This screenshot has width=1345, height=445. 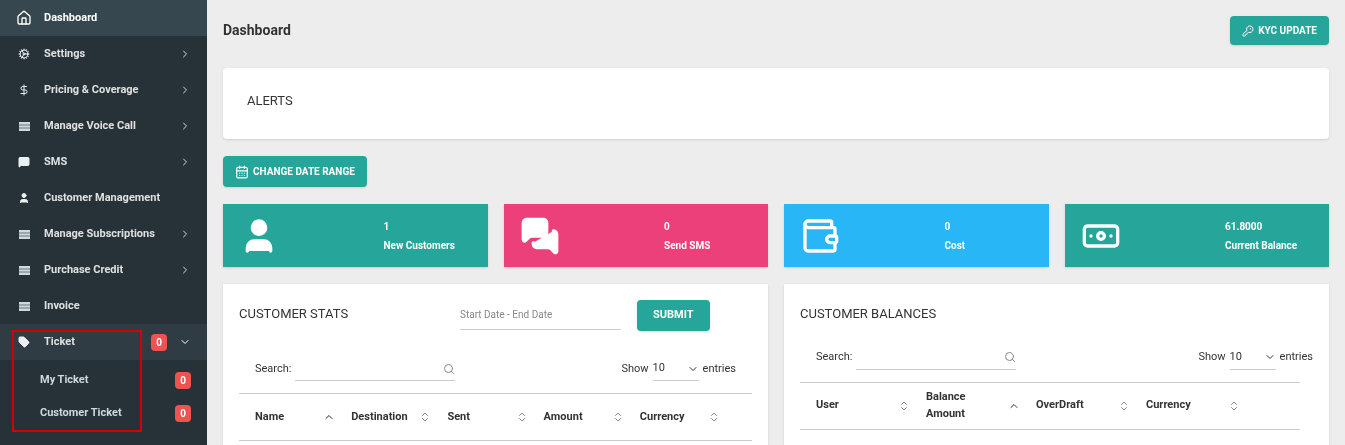 What do you see at coordinates (24, 90) in the screenshot?
I see `dollar-icon` at bounding box center [24, 90].